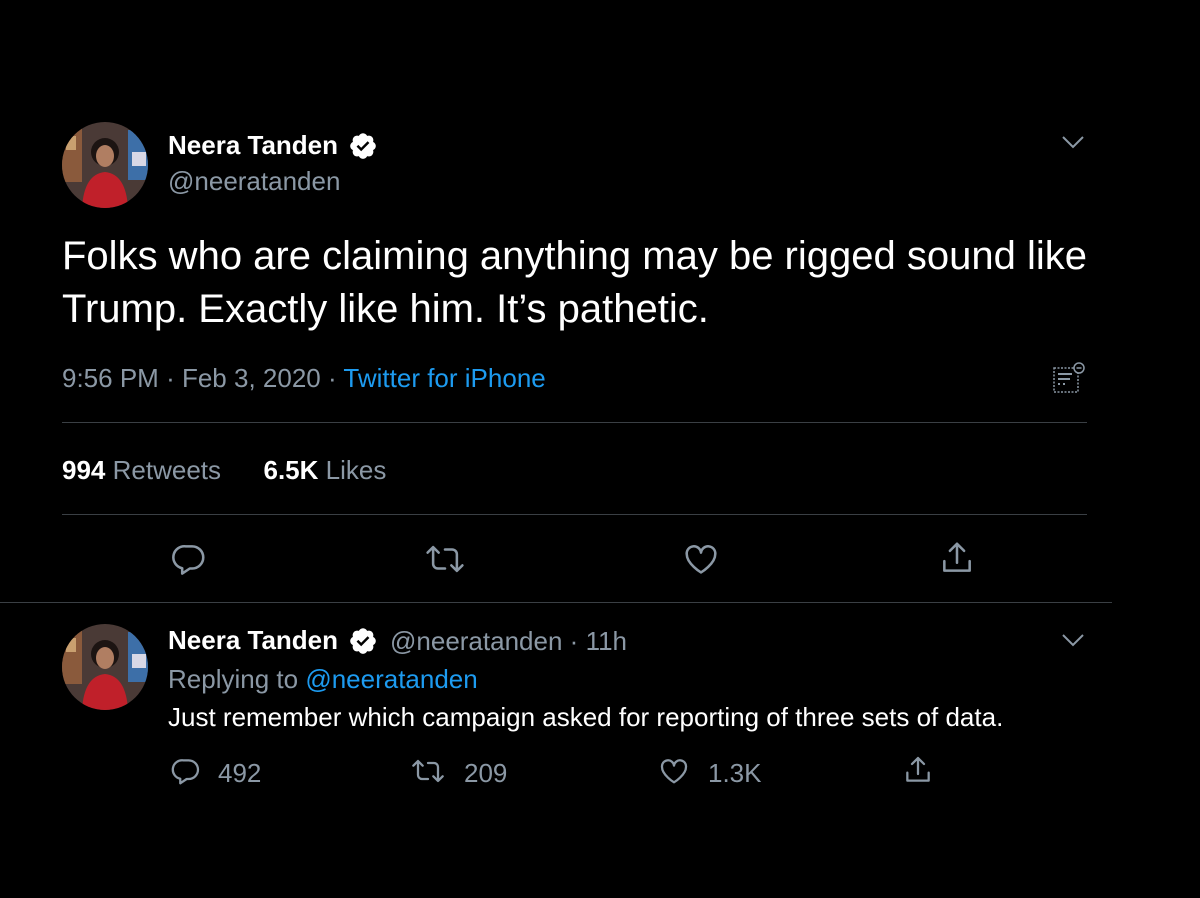  Describe the element at coordinates (356, 470) in the screenshot. I see `likes-label: Likes` at that location.